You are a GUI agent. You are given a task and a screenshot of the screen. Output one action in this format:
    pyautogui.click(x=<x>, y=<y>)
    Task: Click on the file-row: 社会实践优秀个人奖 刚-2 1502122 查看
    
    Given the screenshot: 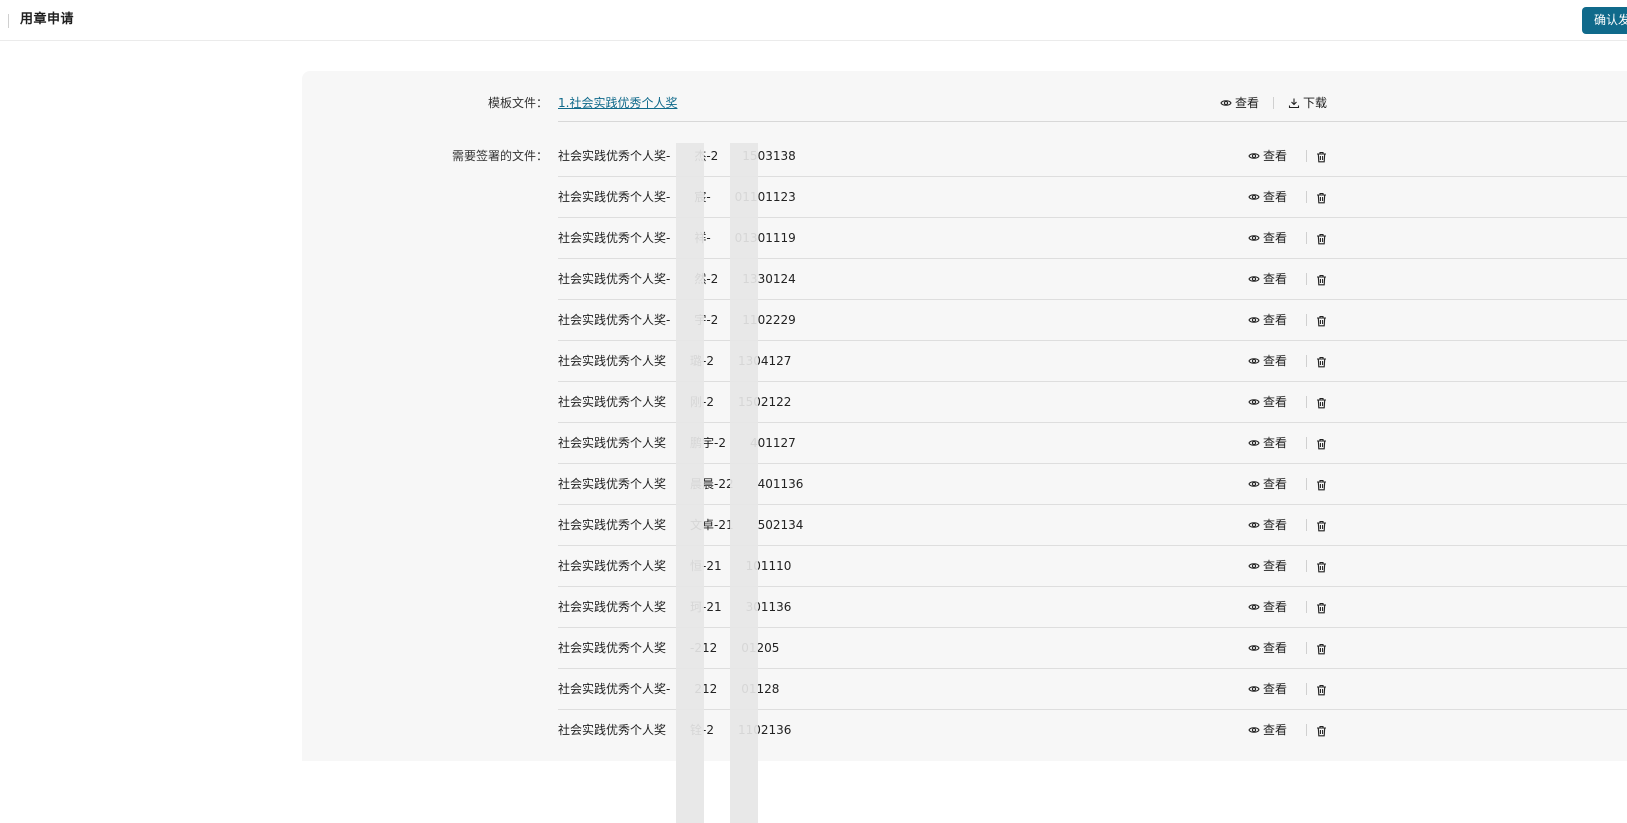 What is the action you would take?
    pyautogui.click(x=1092, y=402)
    